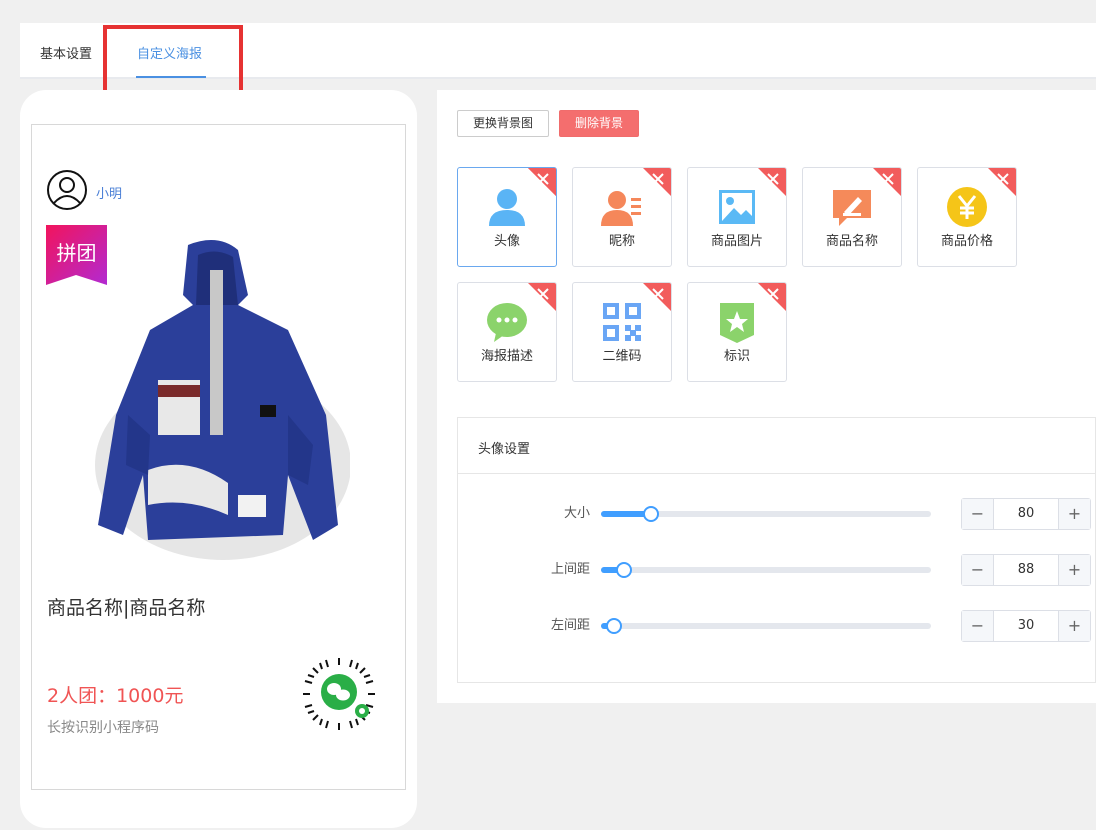 The width and height of the screenshot is (1096, 830). What do you see at coordinates (576, 513) in the screenshot?
I see `size-label: 大小` at bounding box center [576, 513].